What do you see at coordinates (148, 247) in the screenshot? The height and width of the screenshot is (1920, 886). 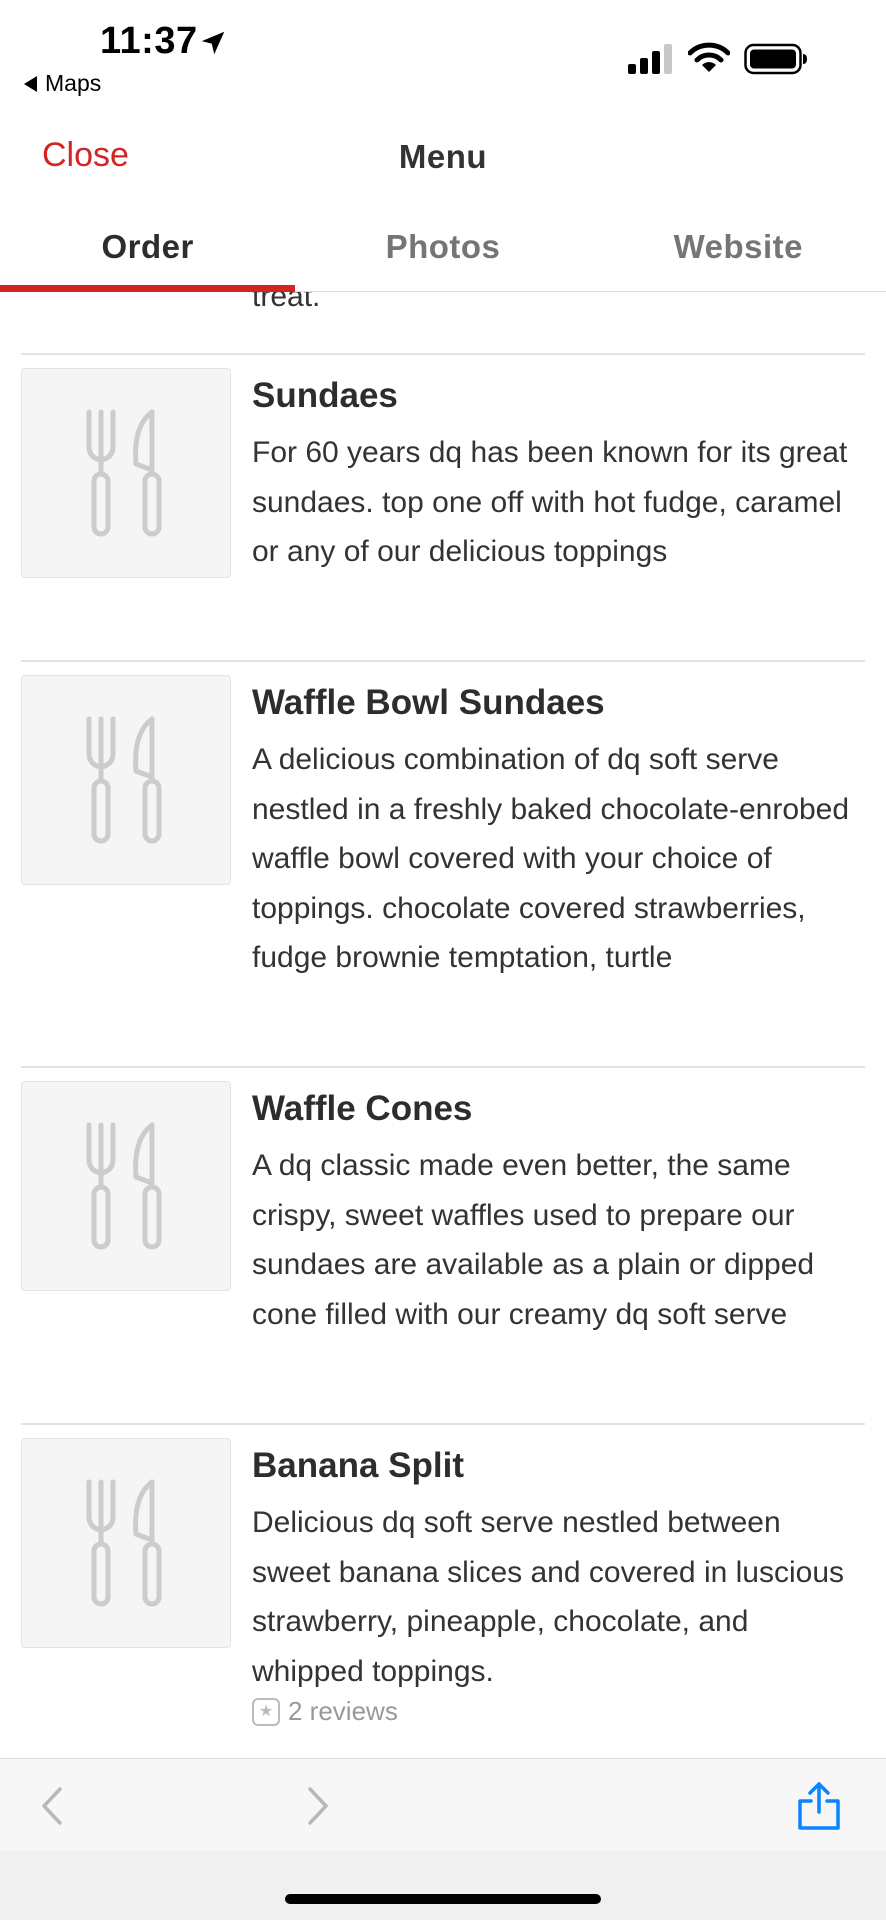 I see `tab-order: Order` at bounding box center [148, 247].